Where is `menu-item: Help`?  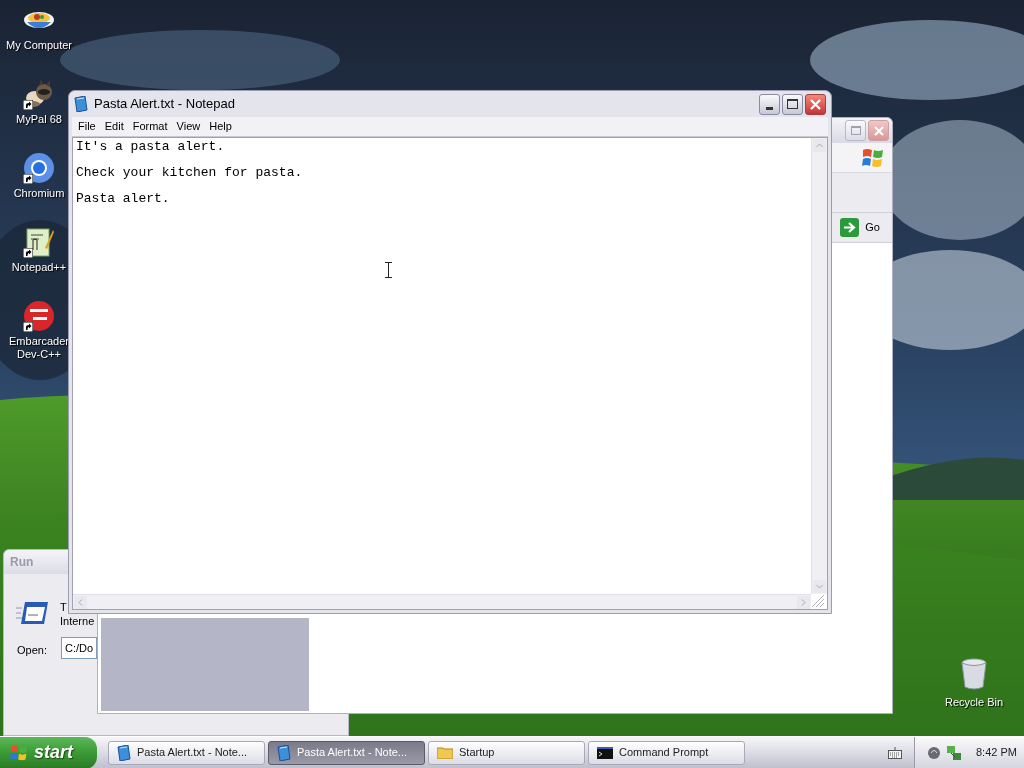
menu-item: Help is located at coordinates (220, 126).